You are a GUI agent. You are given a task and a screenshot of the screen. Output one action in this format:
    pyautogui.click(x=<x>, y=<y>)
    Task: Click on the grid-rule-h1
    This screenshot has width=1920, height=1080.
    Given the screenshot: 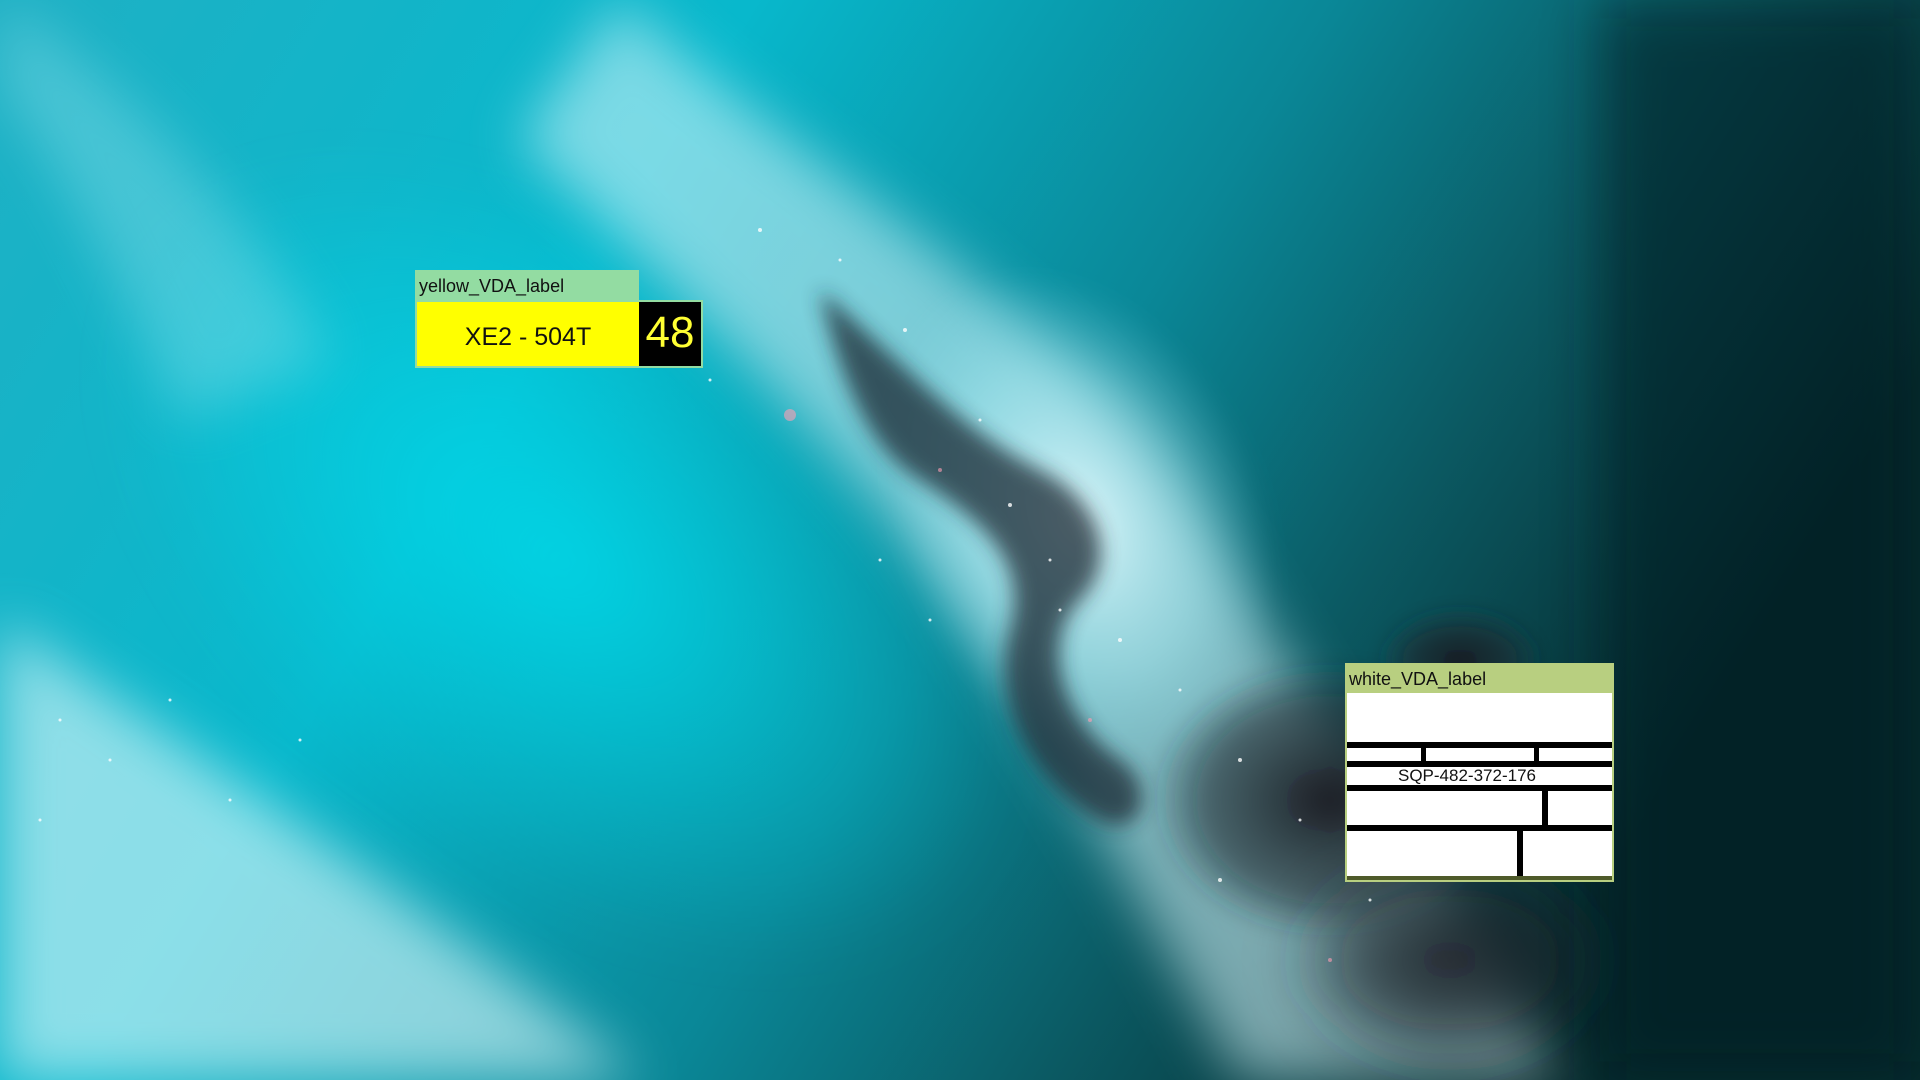 What is the action you would take?
    pyautogui.click(x=1479, y=745)
    